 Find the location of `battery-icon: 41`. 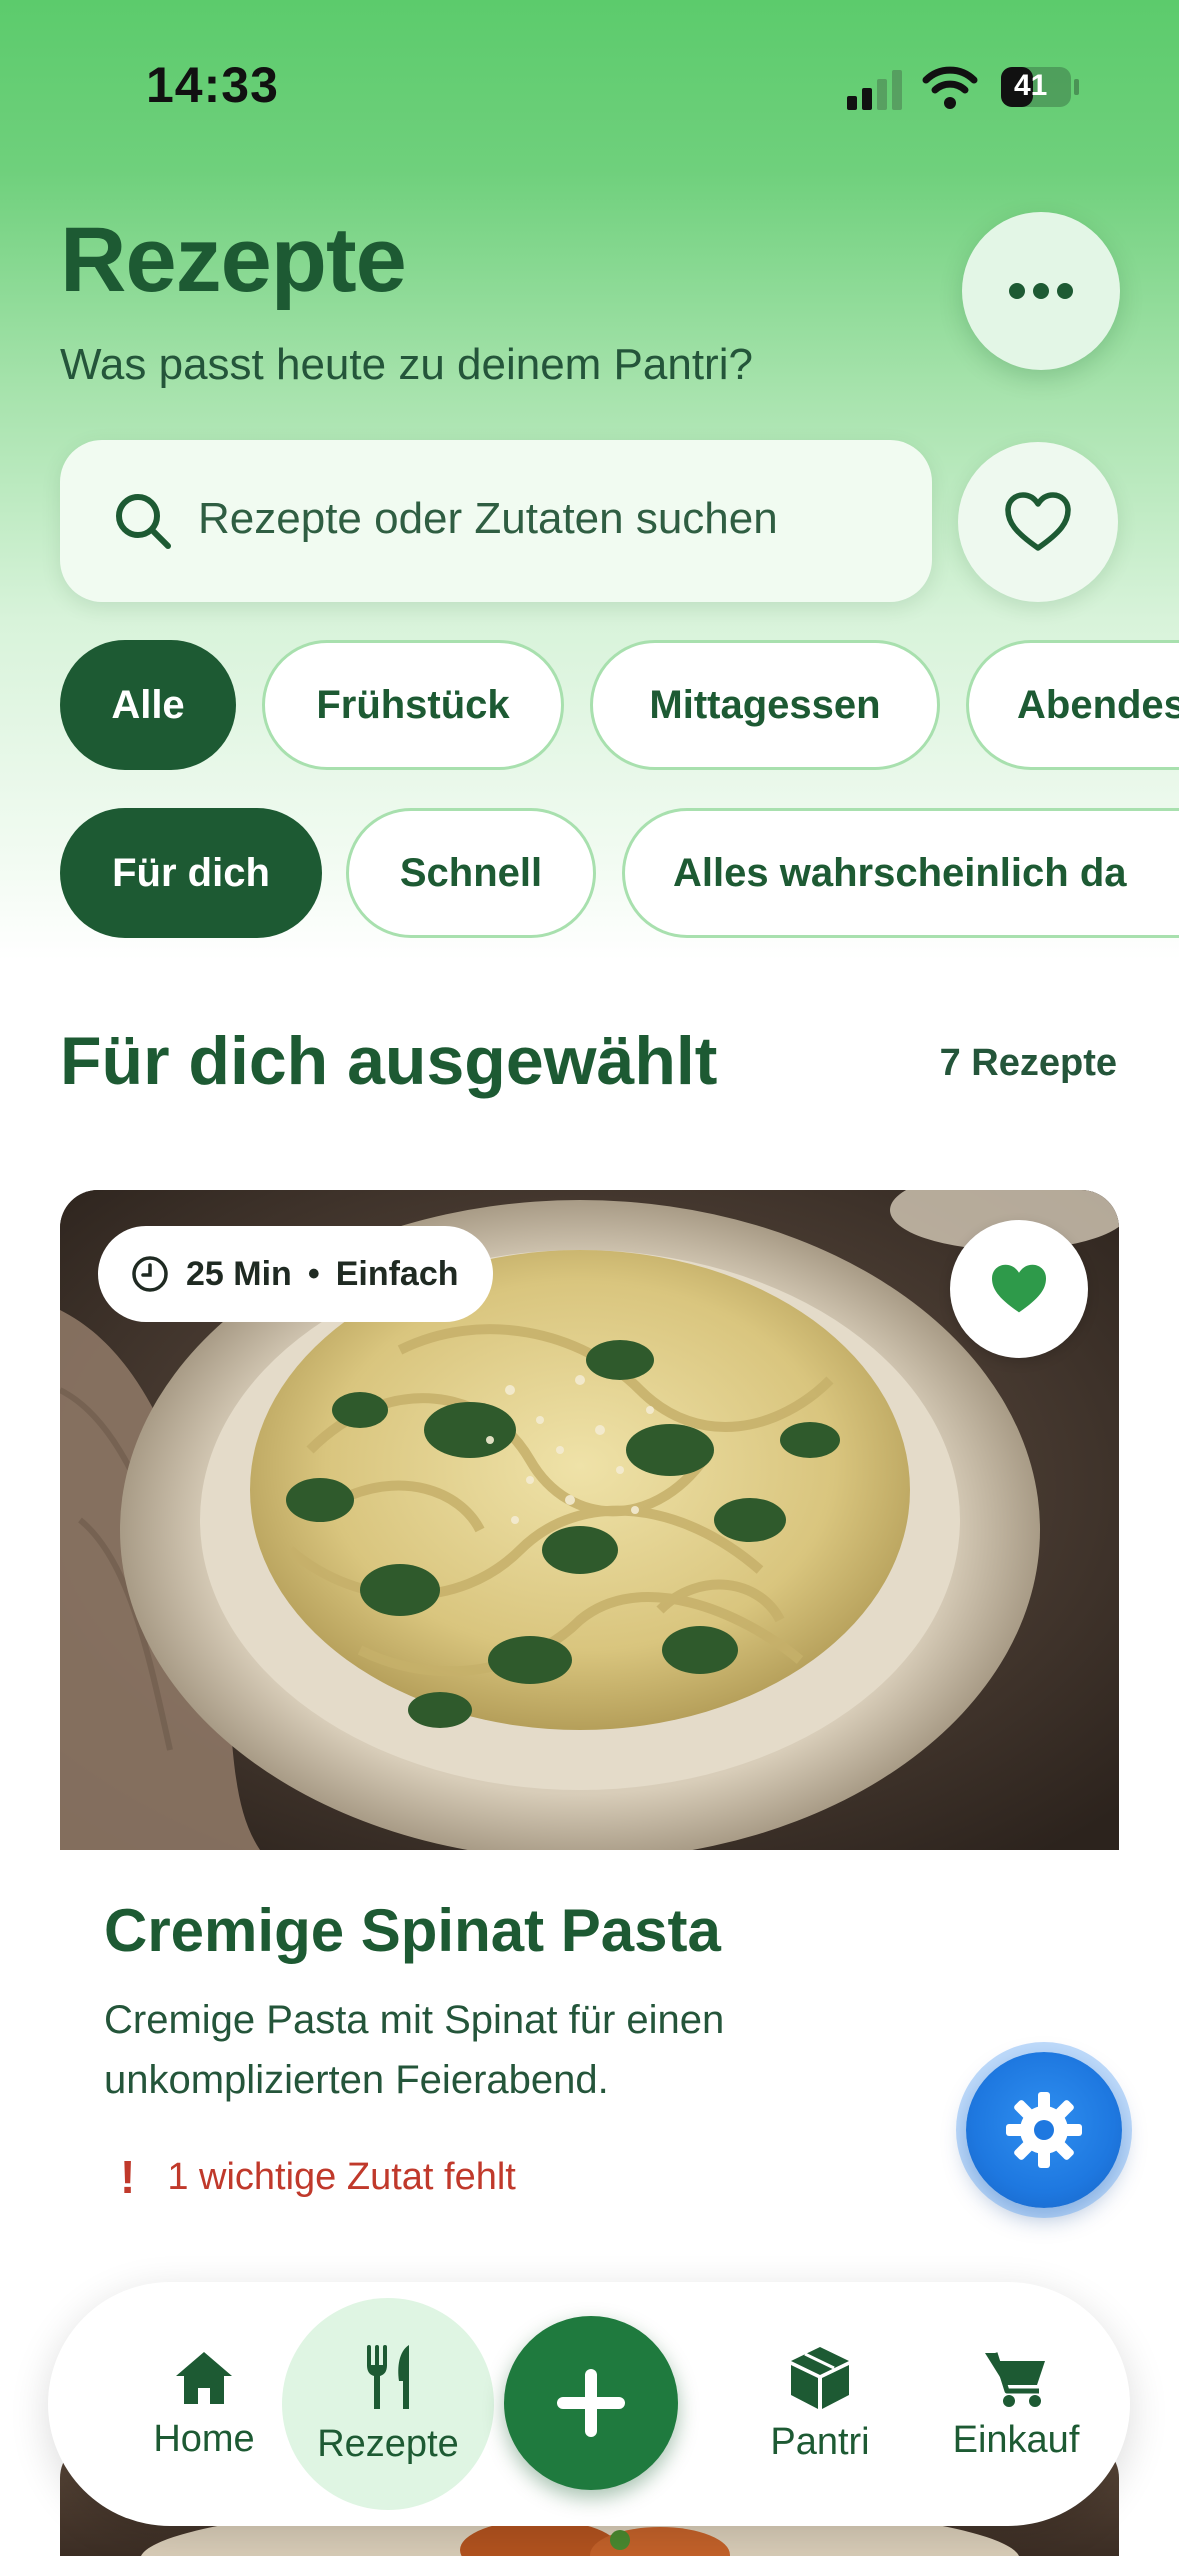

battery-icon: 41 is located at coordinates (1040, 87).